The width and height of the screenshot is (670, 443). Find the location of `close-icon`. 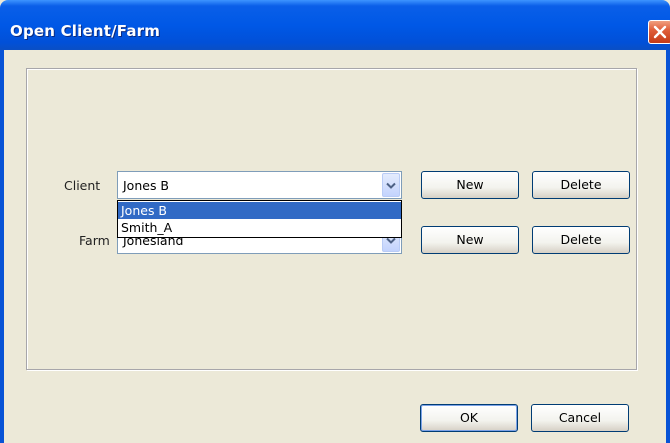

close-icon is located at coordinates (660, 32).